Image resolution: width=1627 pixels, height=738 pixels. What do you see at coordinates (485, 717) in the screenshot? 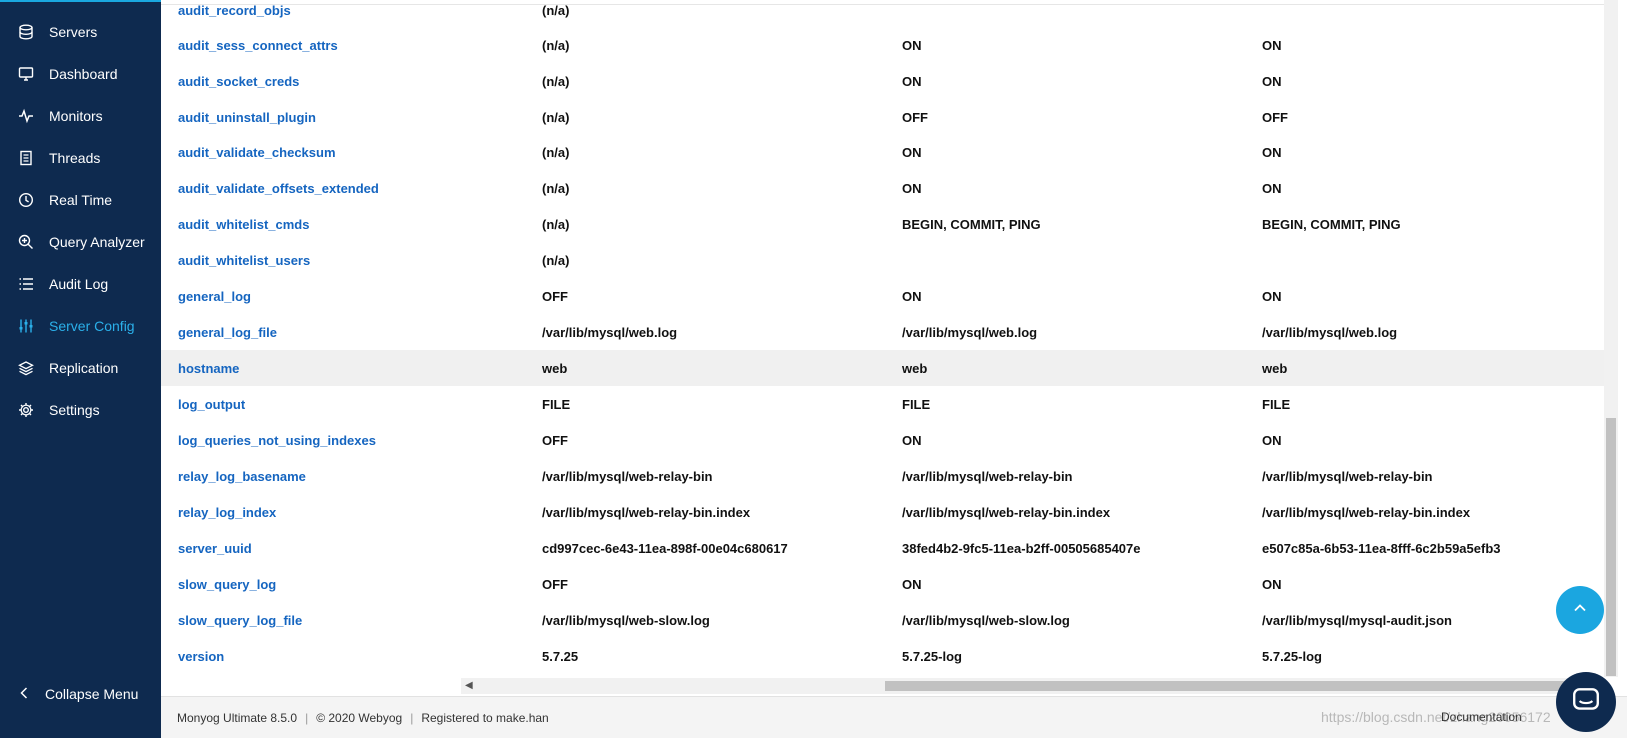
I see `registration-info: Registered to make.han` at bounding box center [485, 717].